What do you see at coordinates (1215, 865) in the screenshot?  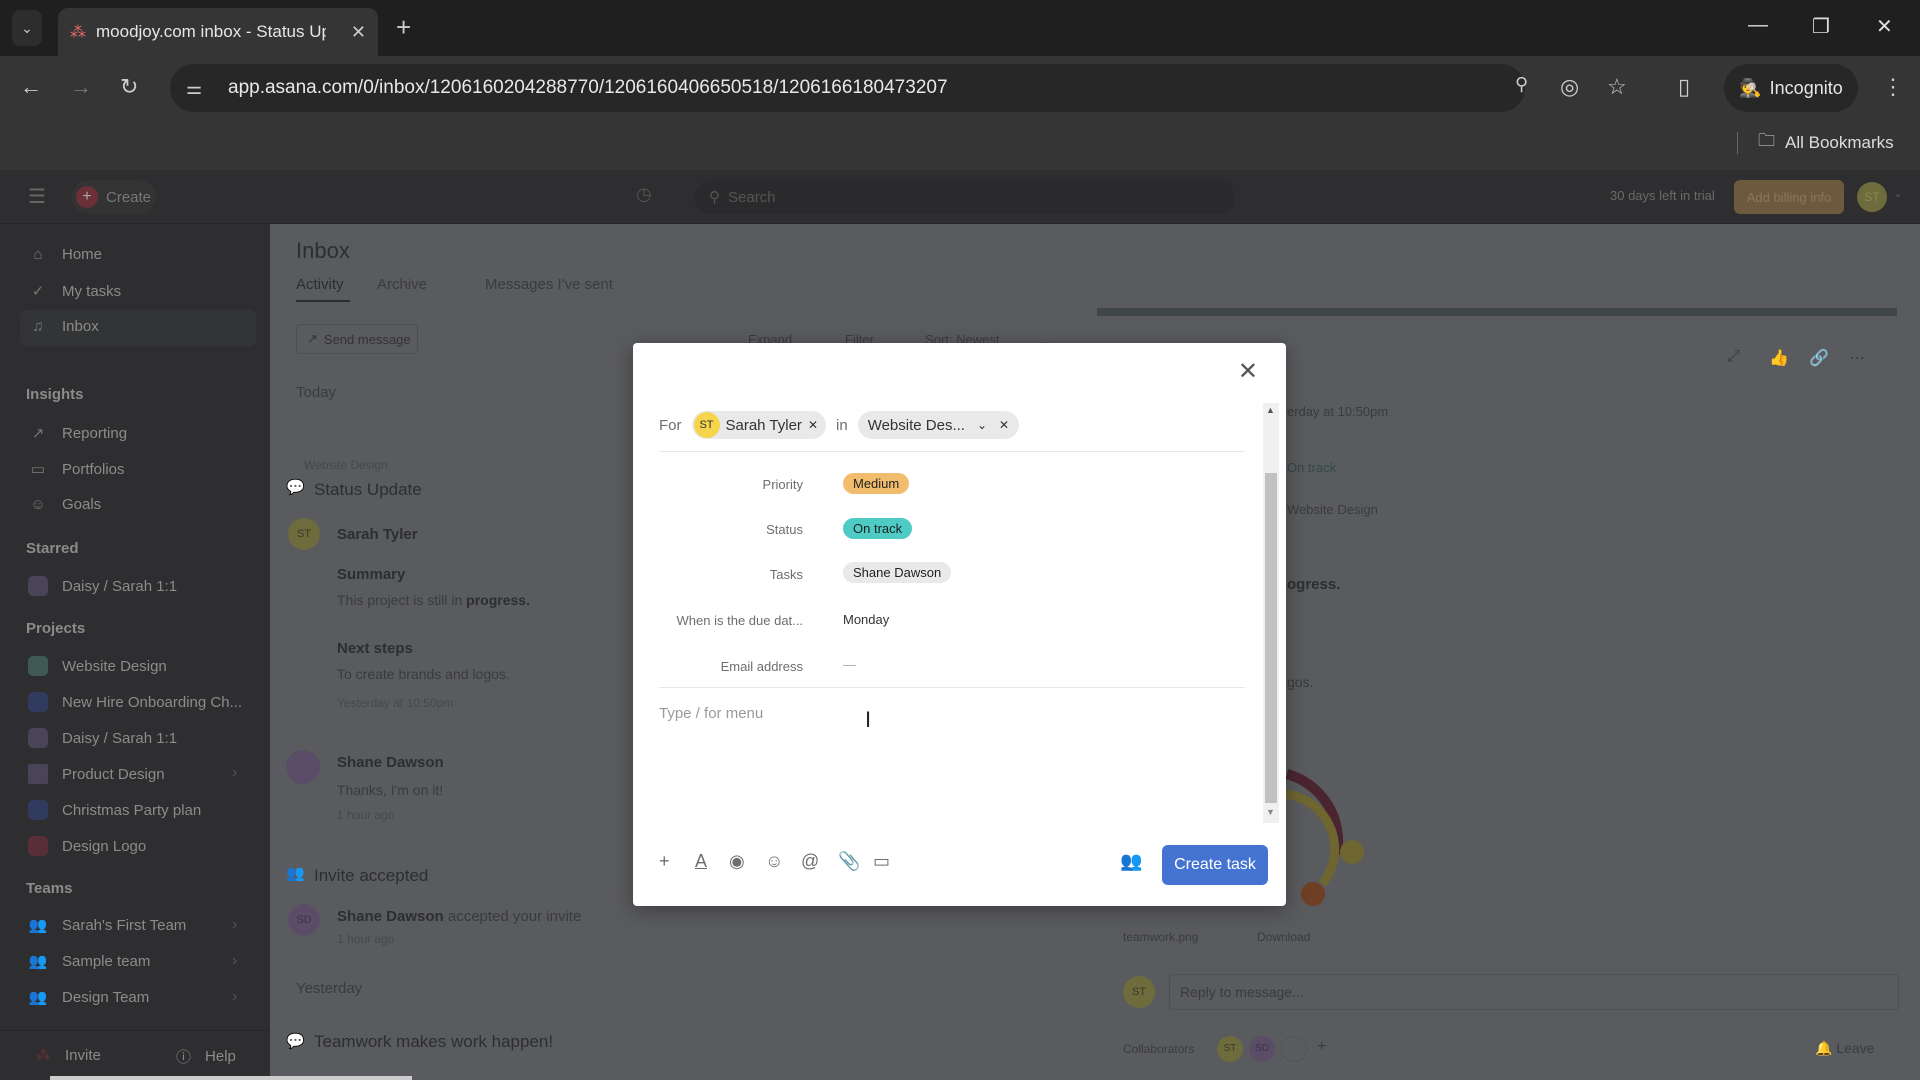 I see `create-task-button: Create task` at bounding box center [1215, 865].